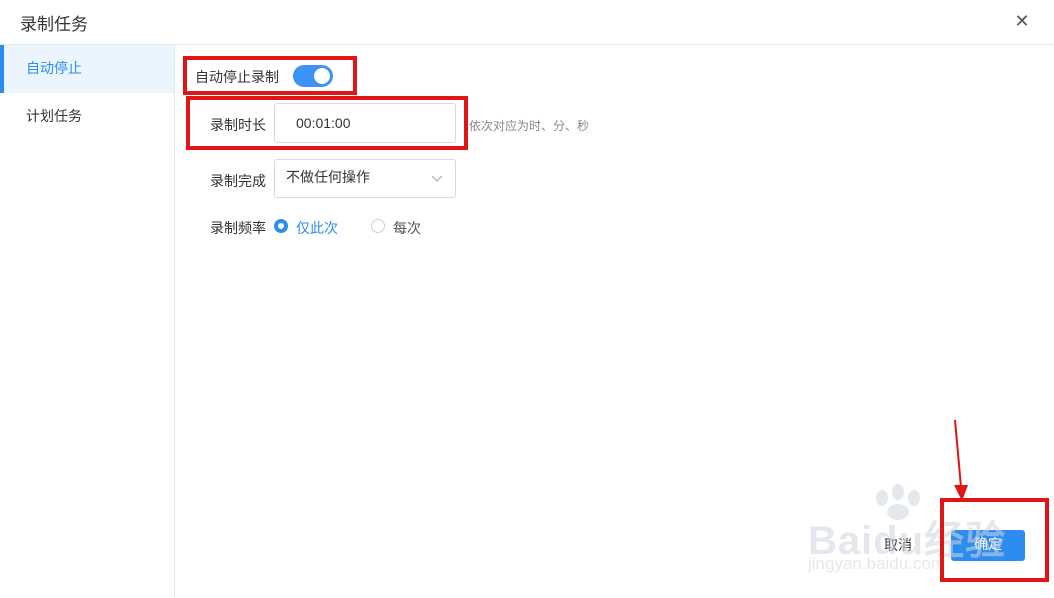 The height and width of the screenshot is (598, 1054). Describe the element at coordinates (238, 229) in the screenshot. I see `frequency-label: 录制频率` at that location.